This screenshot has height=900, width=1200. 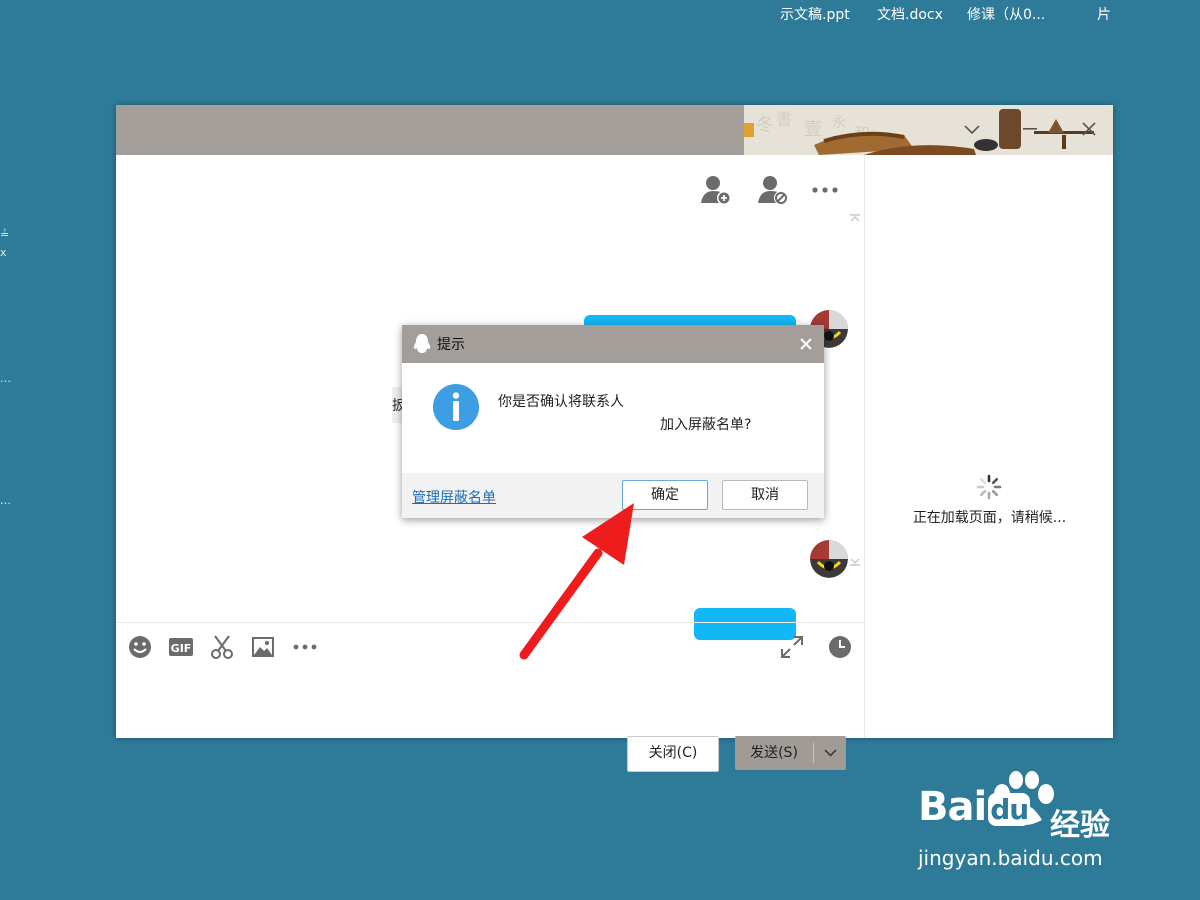 I want to click on desktop-file-labels: 示文稿.ppt 文档.docx 修课（从0... 片, so click(x=600, y=15).